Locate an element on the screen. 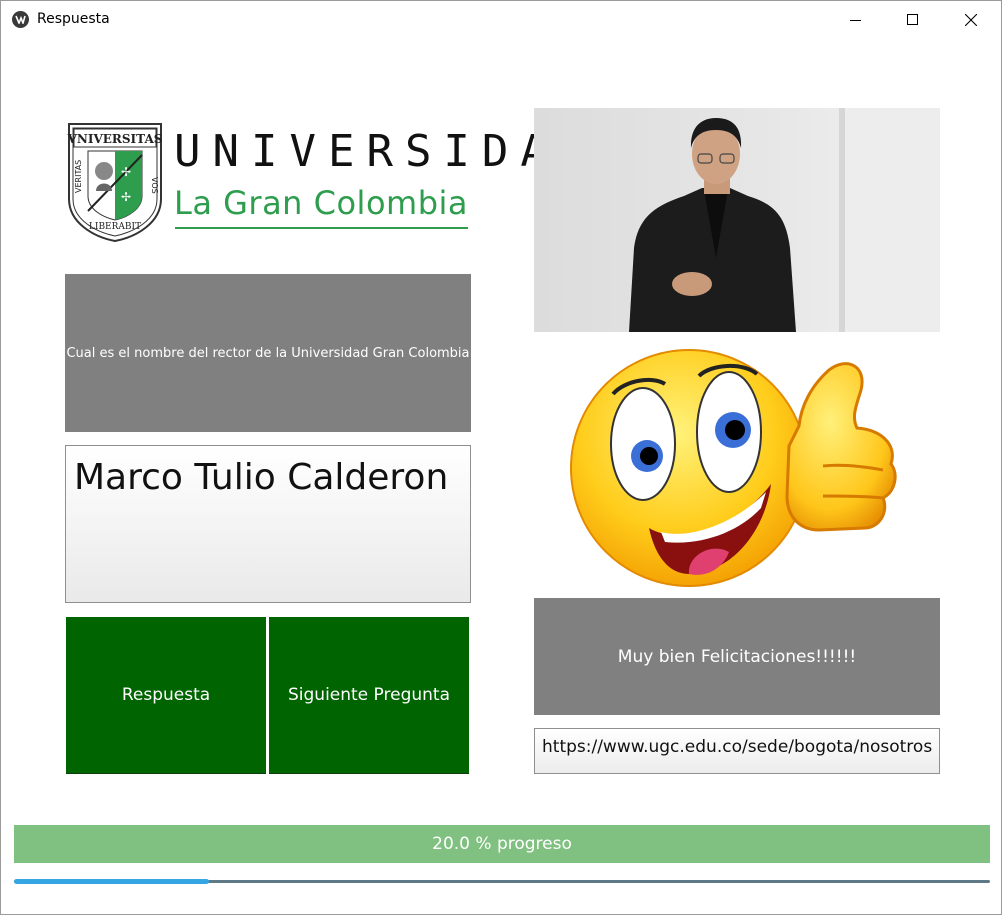 This screenshot has width=1002, height=915. logo-title-la-gran-colombia: La Gran Colombia is located at coordinates (321, 203).